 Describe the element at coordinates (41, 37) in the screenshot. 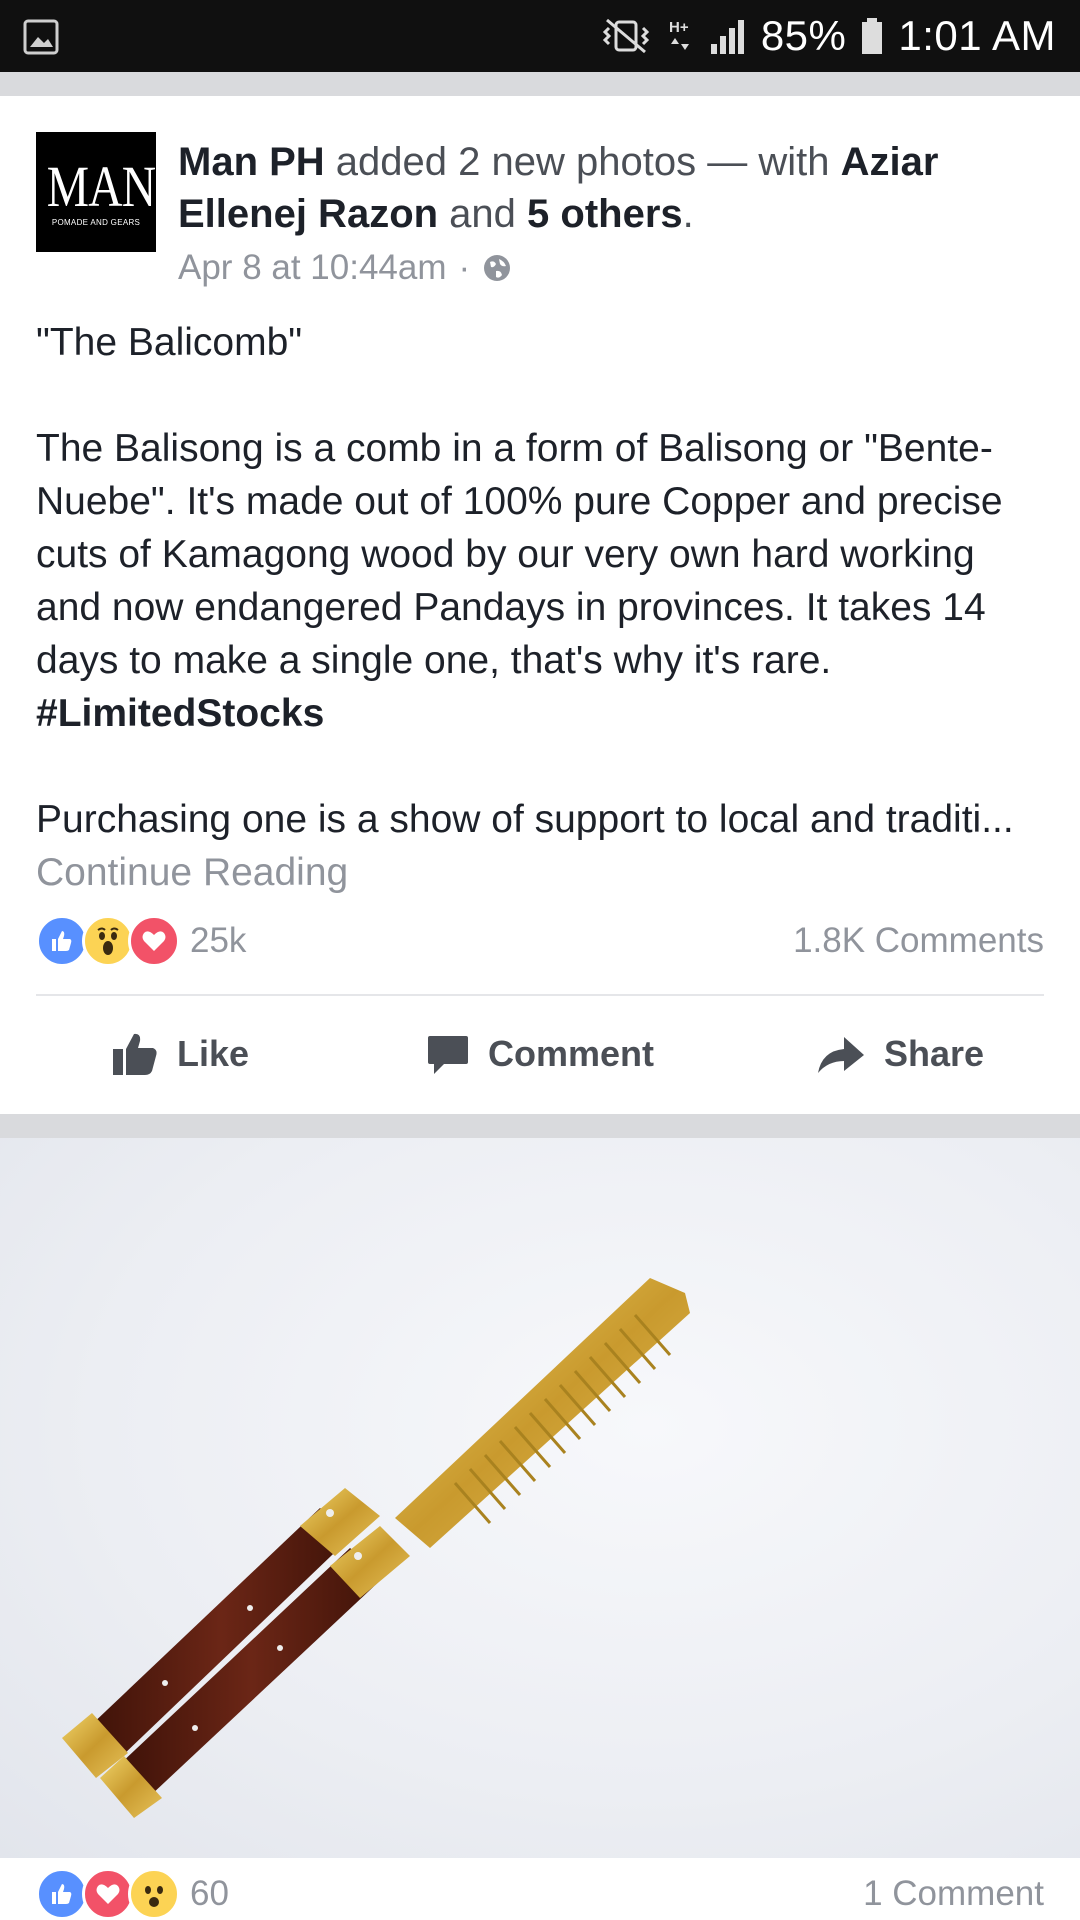

I see `gallery-notification-icon` at that location.